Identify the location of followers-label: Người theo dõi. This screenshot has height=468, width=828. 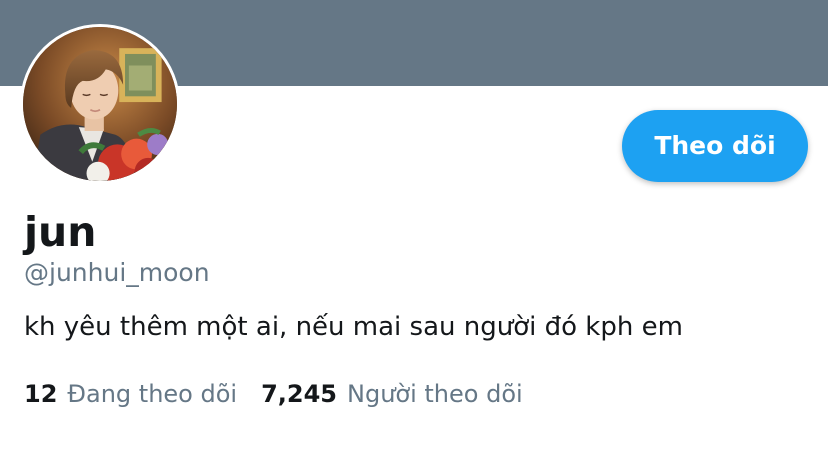
(435, 394).